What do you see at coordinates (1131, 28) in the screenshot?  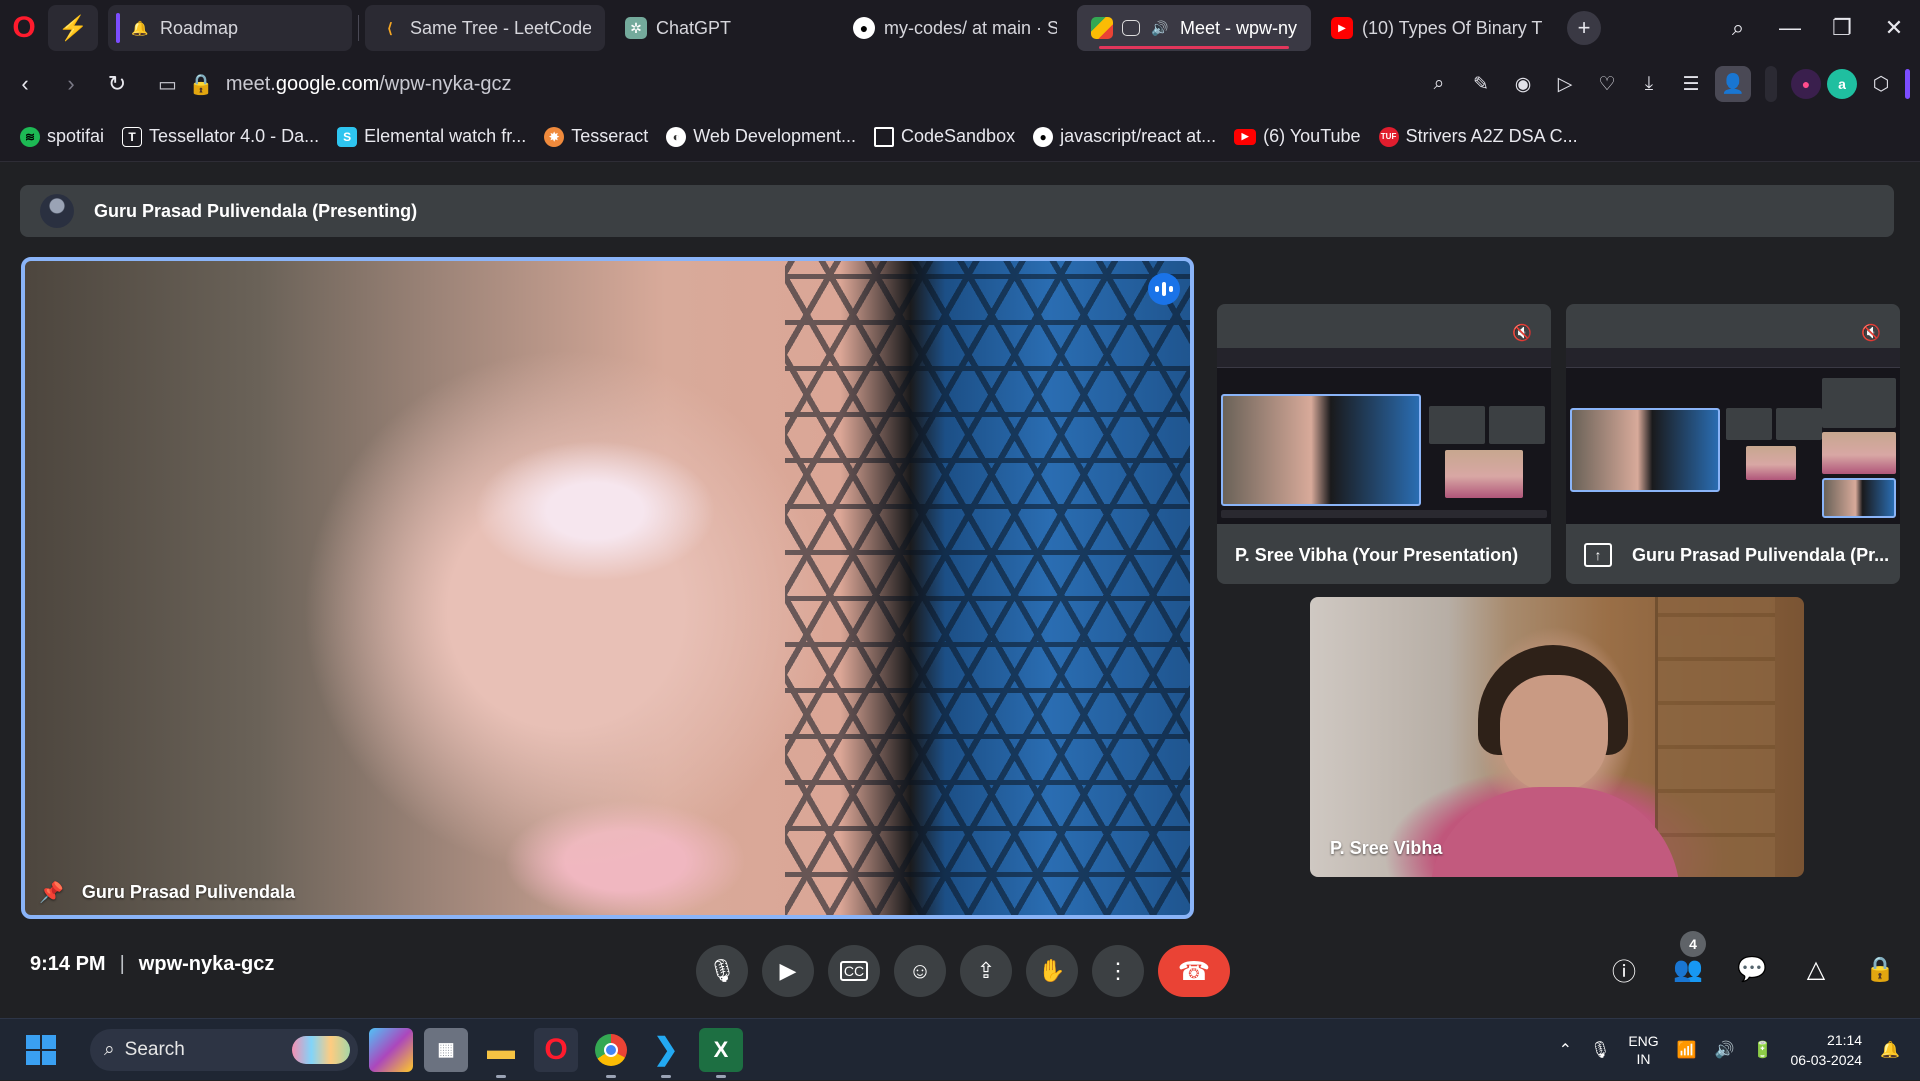 I see `picture-in-picture-icon` at bounding box center [1131, 28].